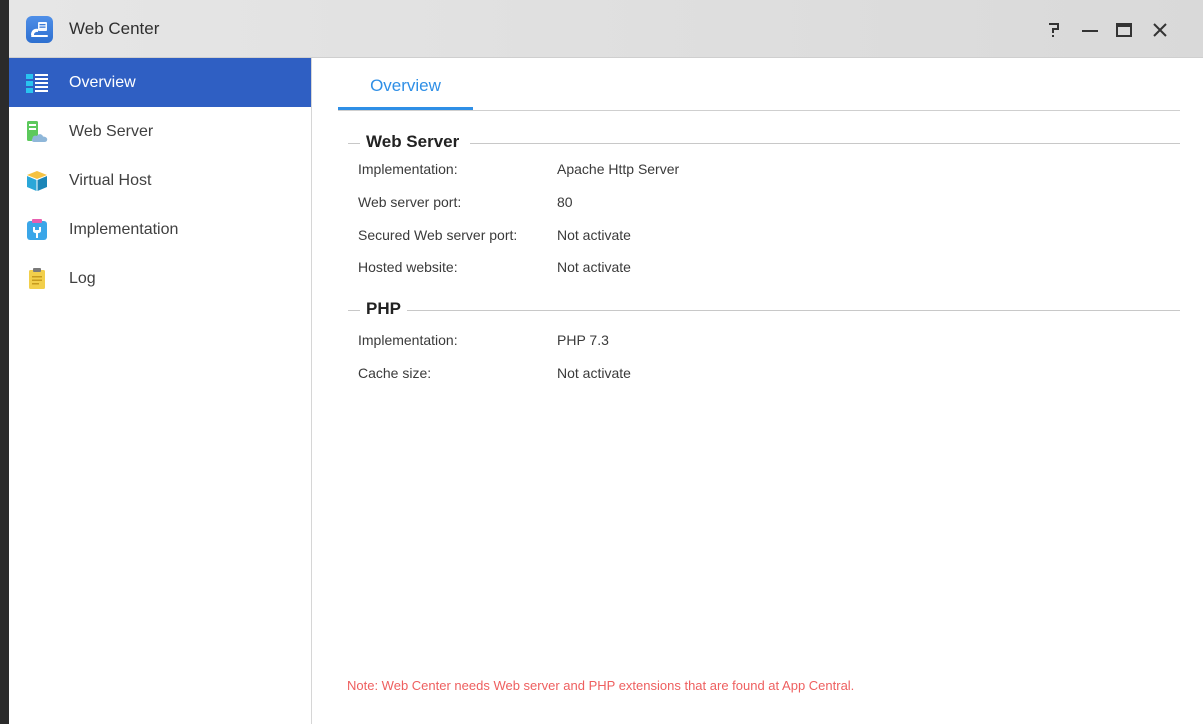  What do you see at coordinates (110, 180) in the screenshot?
I see `sidebar-item-label: Virtual Host` at bounding box center [110, 180].